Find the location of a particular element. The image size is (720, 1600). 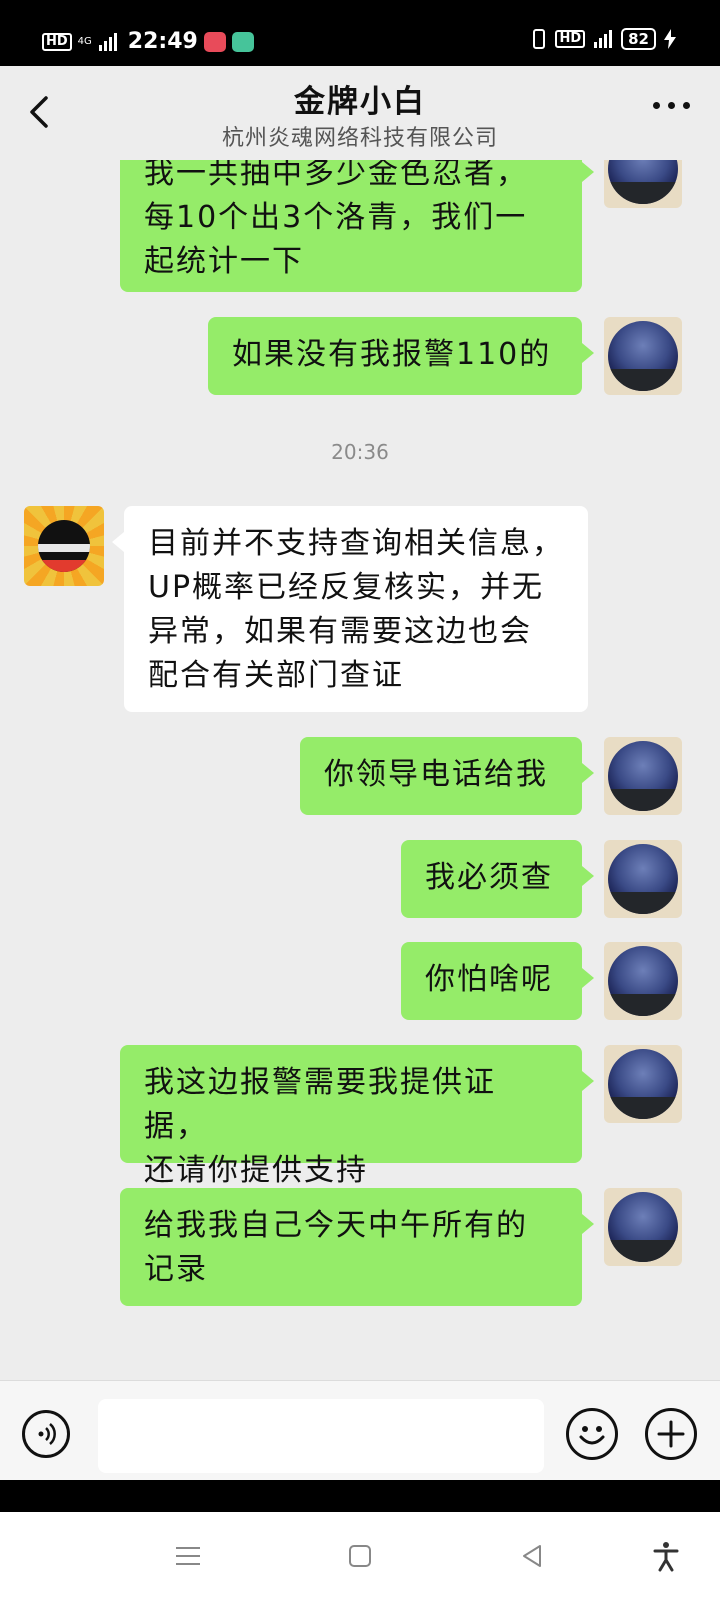

clock: 22:49 is located at coordinates (162, 41).